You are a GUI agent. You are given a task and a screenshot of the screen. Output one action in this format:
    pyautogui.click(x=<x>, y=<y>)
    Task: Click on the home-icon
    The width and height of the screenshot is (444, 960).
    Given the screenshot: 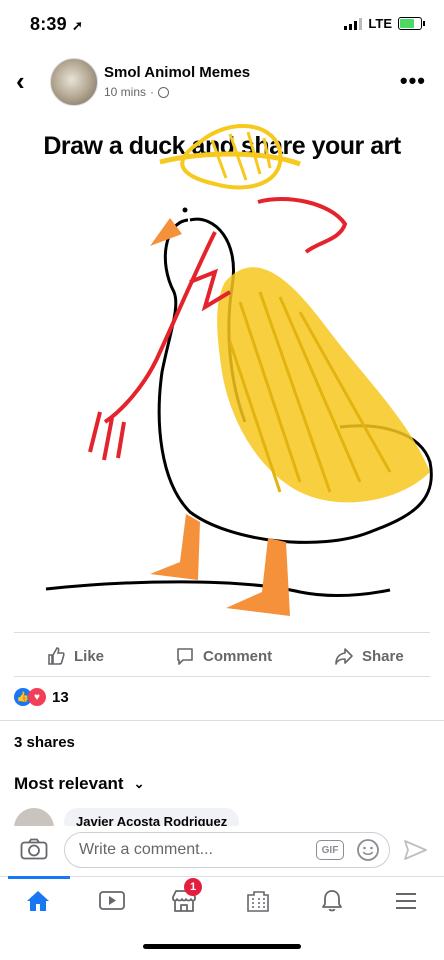 What is the action you would take?
    pyautogui.click(x=38, y=901)
    